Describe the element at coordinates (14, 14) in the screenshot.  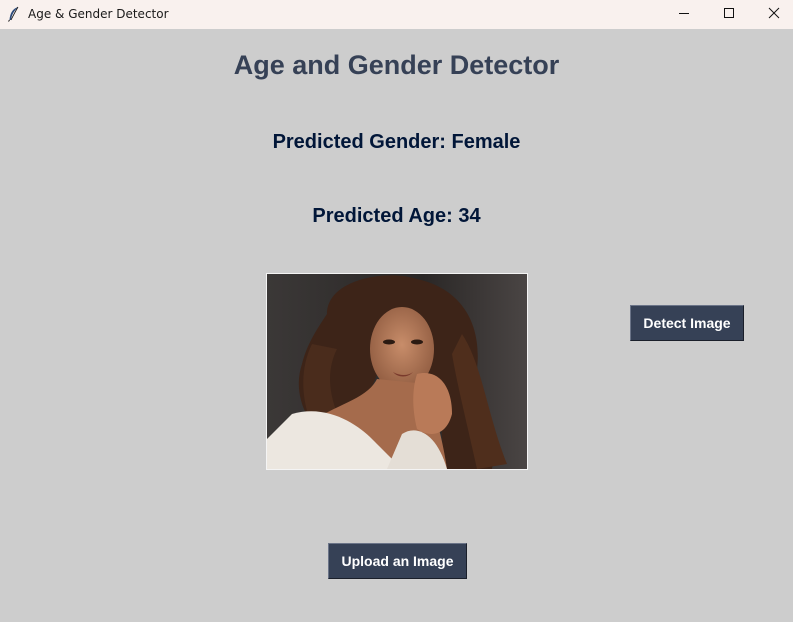
I see `feather-icon` at that location.